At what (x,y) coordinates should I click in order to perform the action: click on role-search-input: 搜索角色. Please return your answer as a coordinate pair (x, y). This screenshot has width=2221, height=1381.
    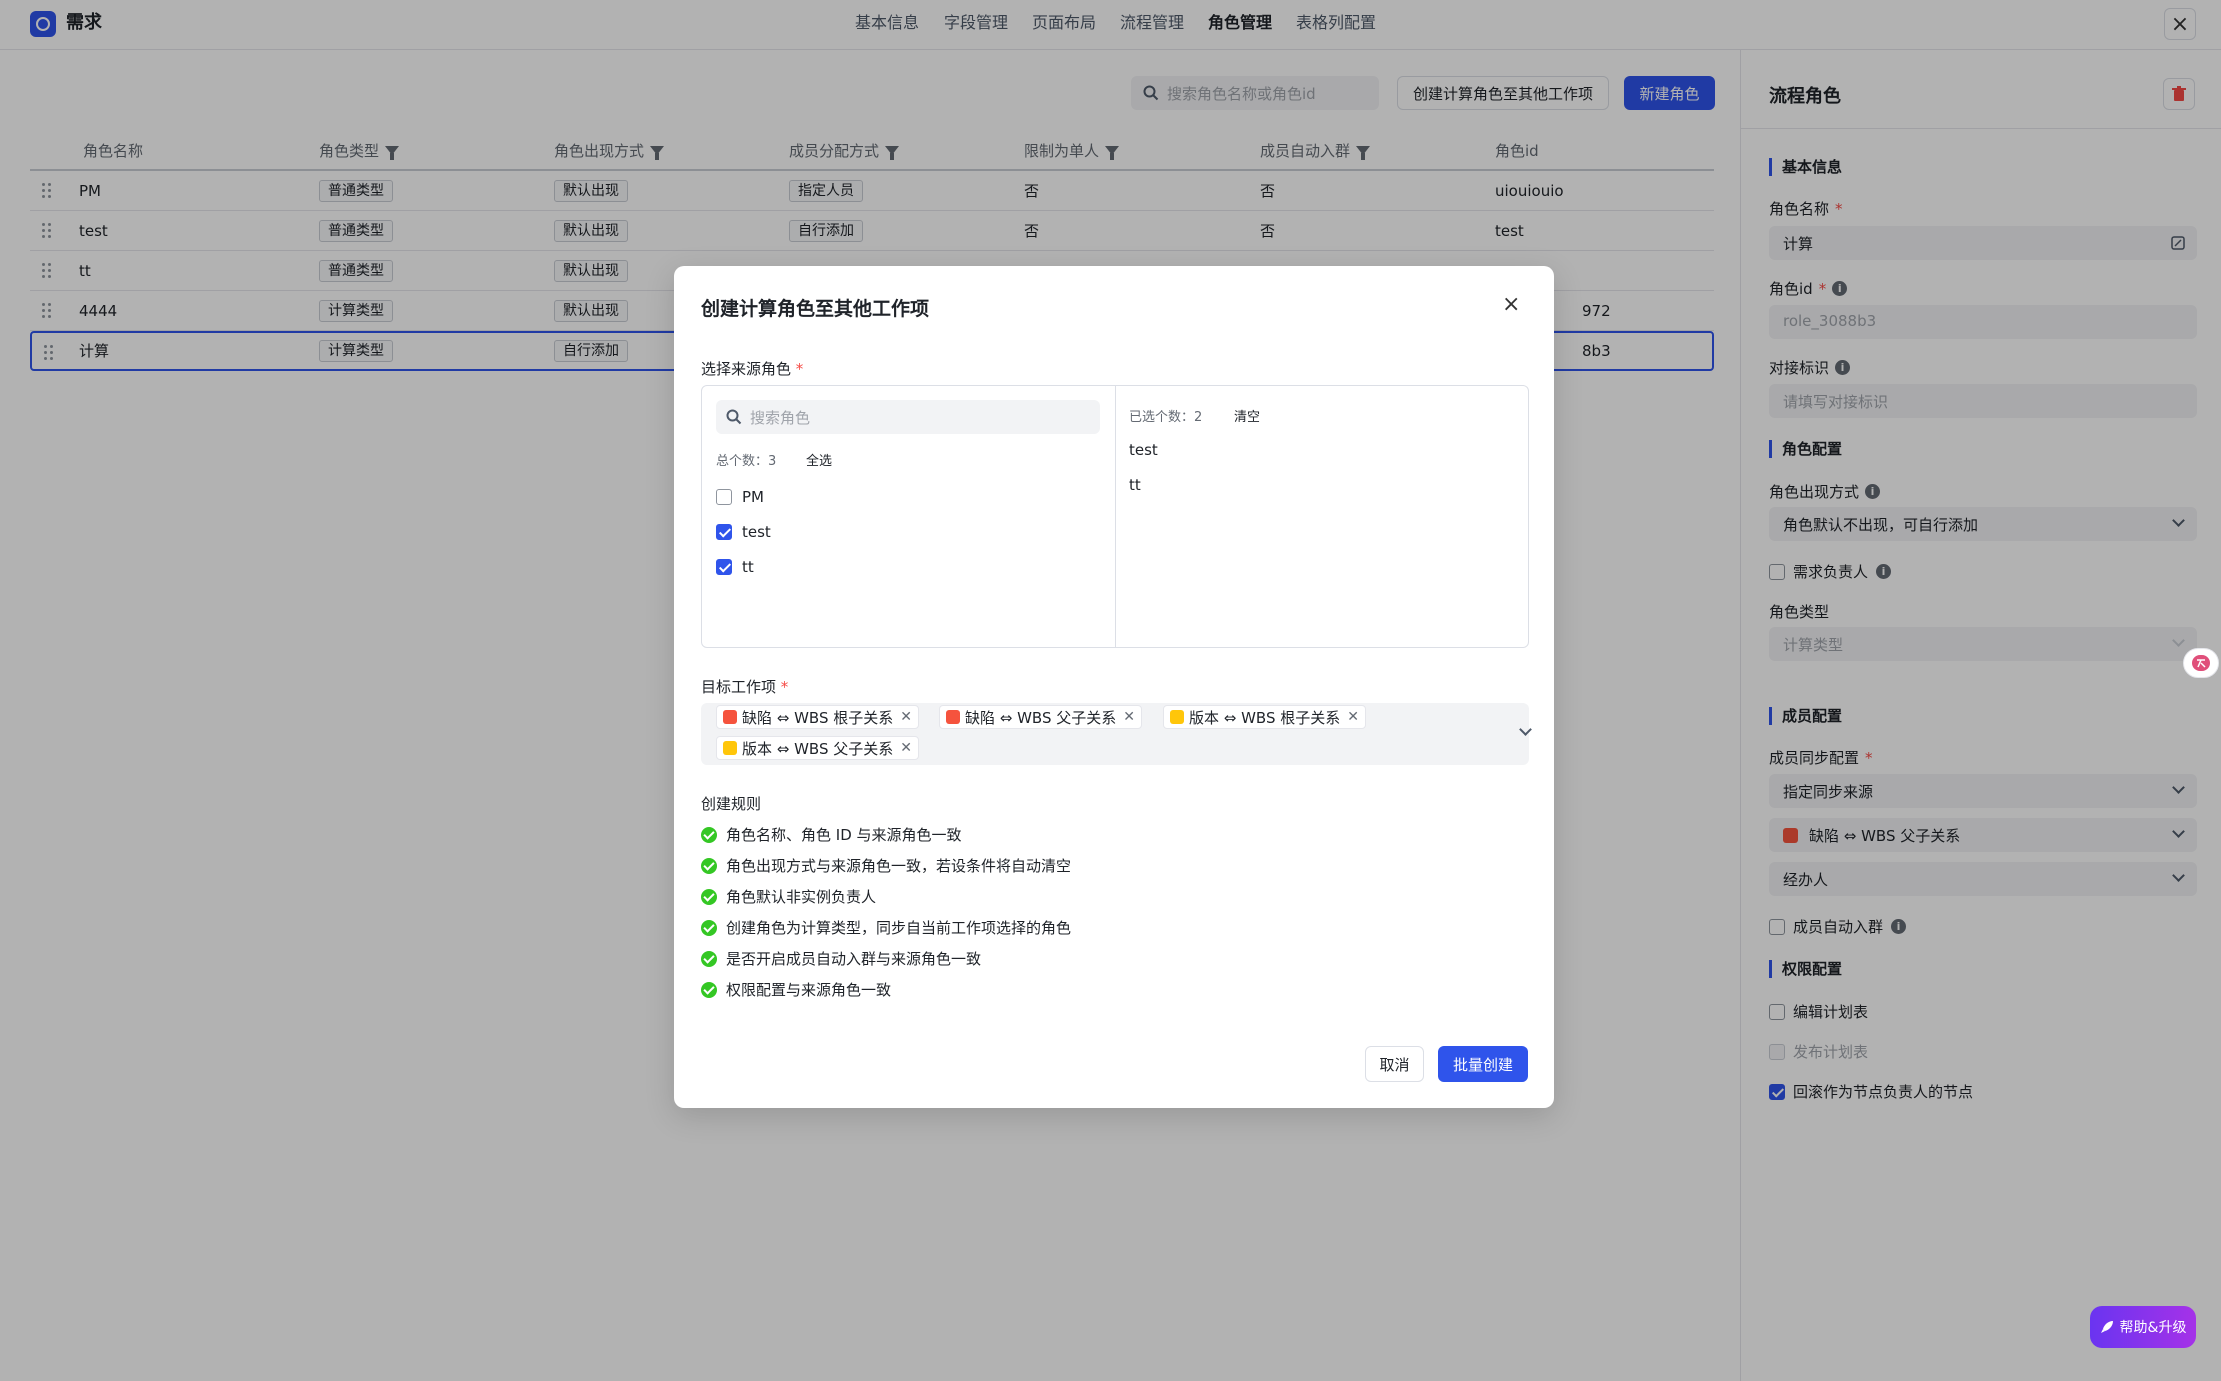
    Looking at the image, I should click on (908, 417).